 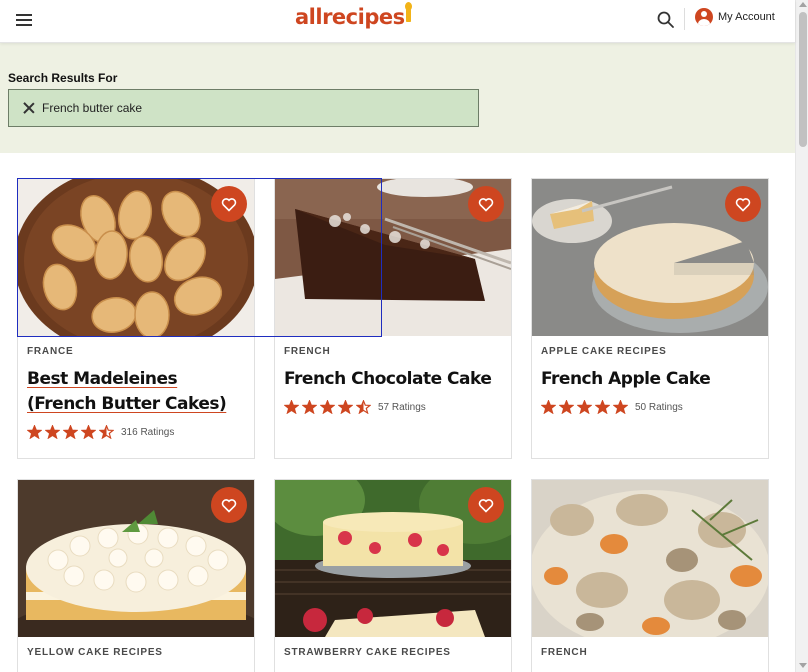 I want to click on card-category: STRAWBERRY CAKE RECIPES, so click(x=393, y=652).